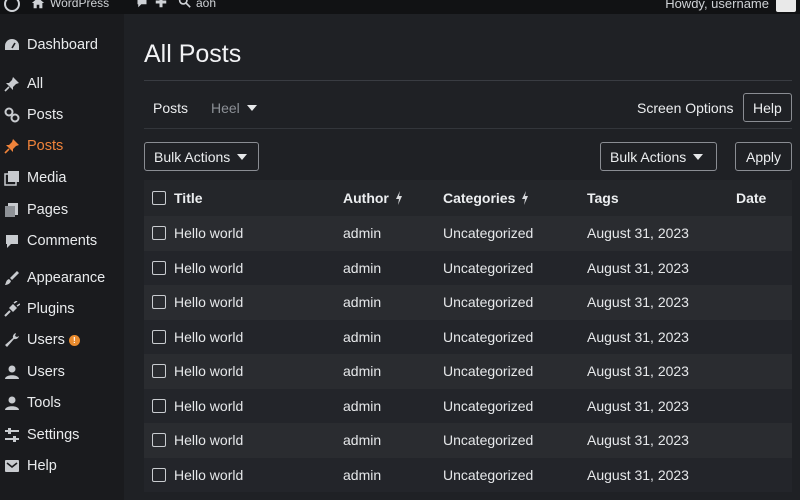 This screenshot has height=500, width=800. What do you see at coordinates (62, 309) in the screenshot?
I see `sidebar-item-plugins: Plugins` at bounding box center [62, 309].